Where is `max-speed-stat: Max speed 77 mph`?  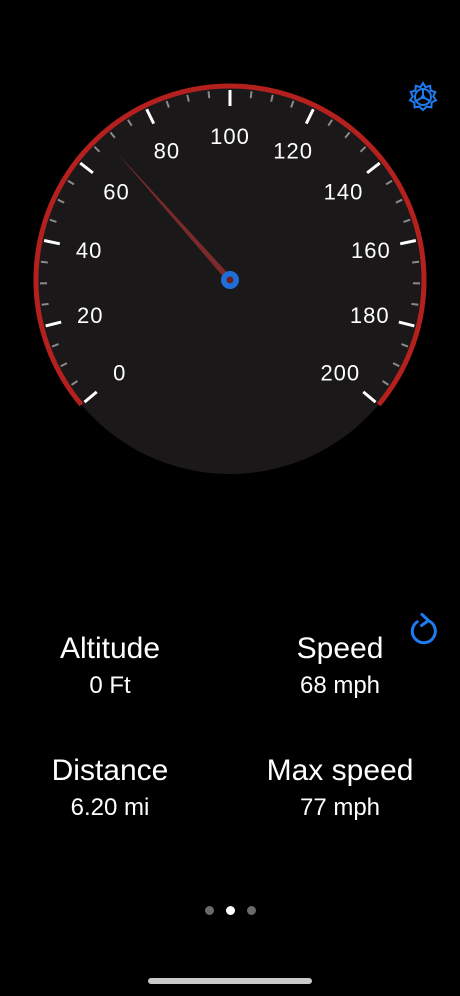 max-speed-stat: Max speed 77 mph is located at coordinates (340, 788).